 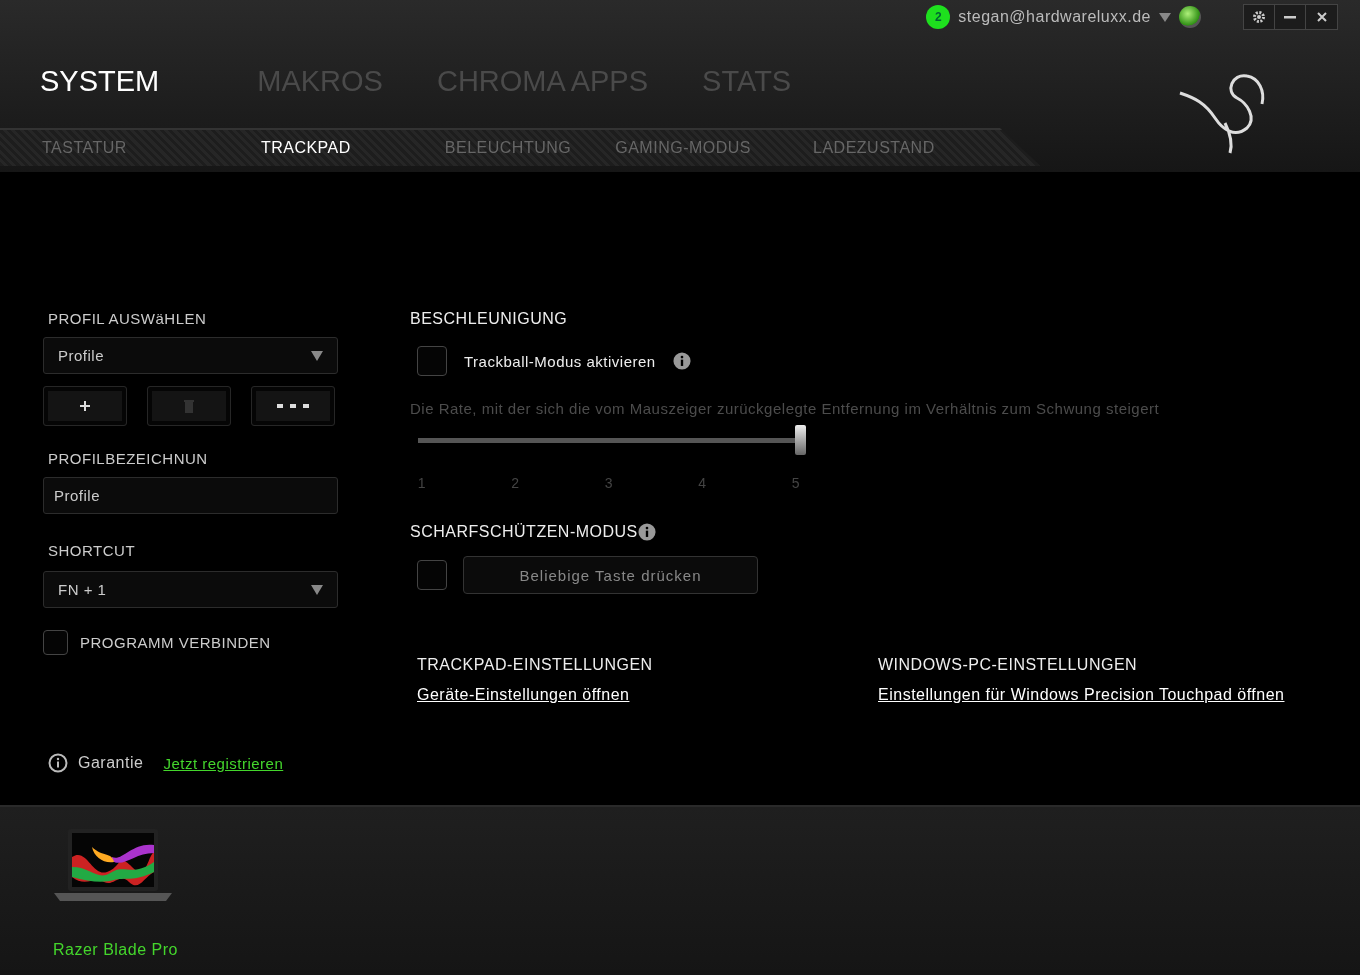 What do you see at coordinates (223, 763) in the screenshot?
I see `register-link: Jetzt registrieren` at bounding box center [223, 763].